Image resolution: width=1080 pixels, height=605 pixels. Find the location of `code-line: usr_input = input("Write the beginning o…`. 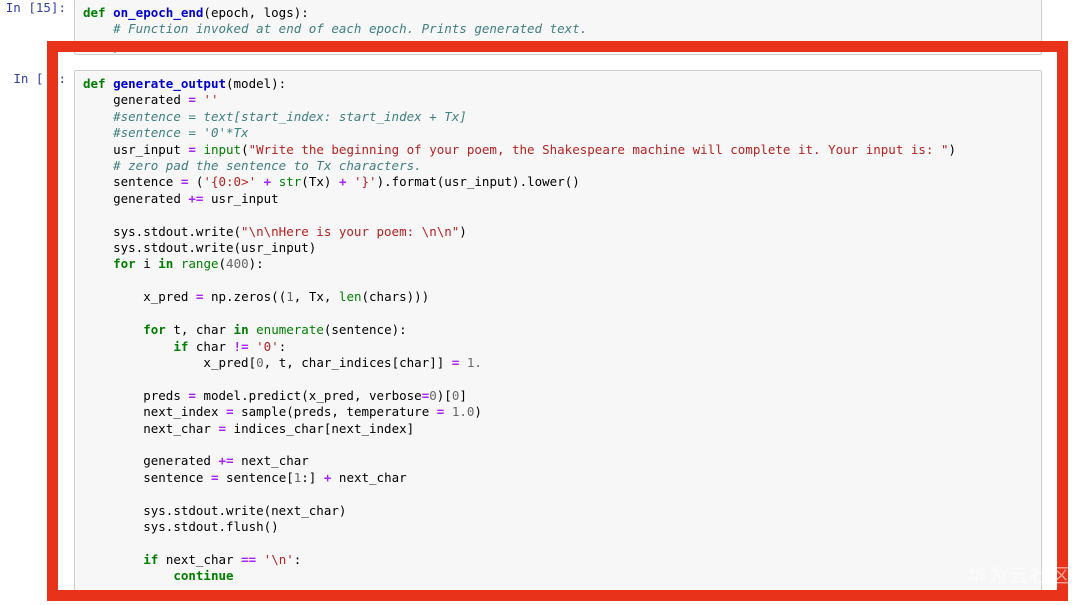

code-line: usr_input = input("Write the beginning o… is located at coordinates (535, 149).